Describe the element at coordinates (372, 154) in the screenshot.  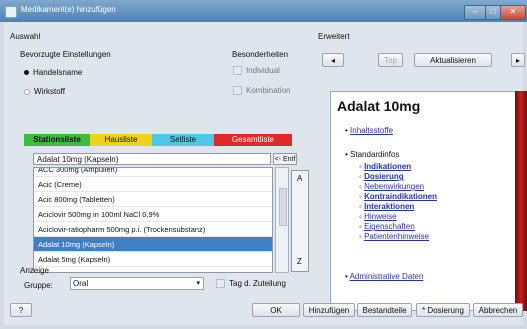
I see `standardinfos-label: • Standardinfos` at that location.